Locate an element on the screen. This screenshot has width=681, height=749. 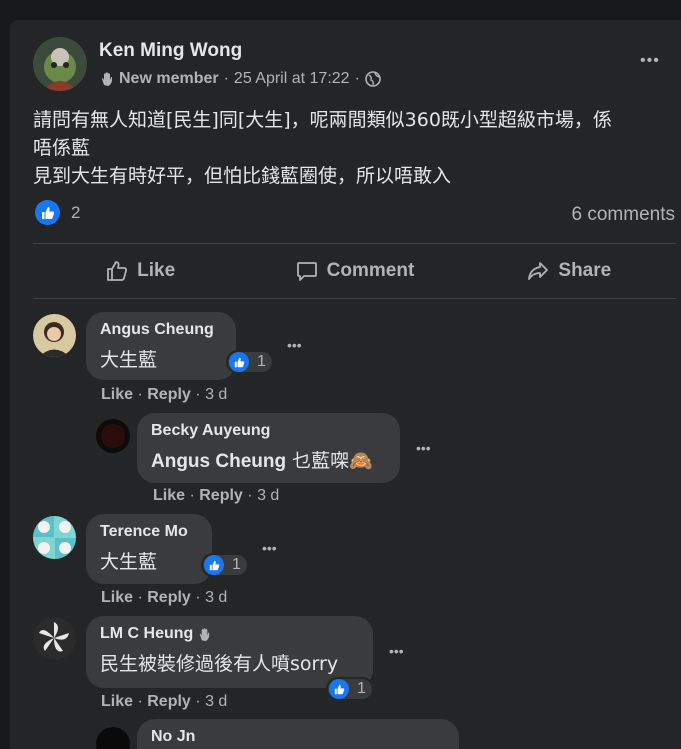
commenter-name: LM C Heung is located at coordinates (229, 634).